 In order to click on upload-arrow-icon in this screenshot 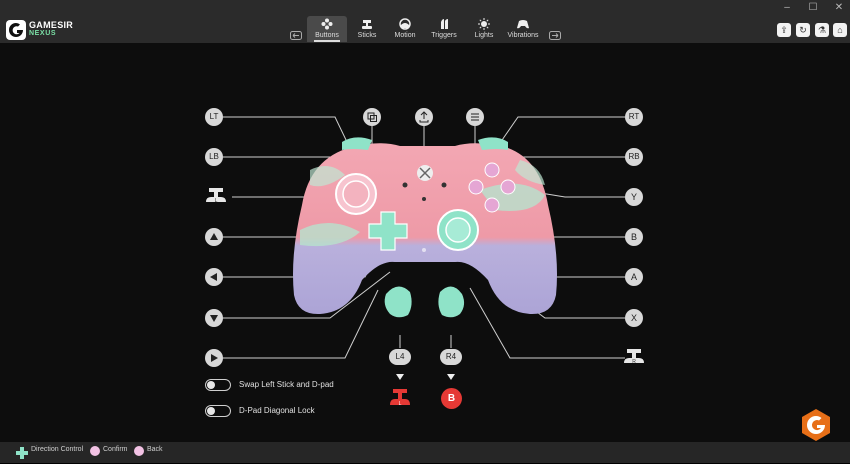, I will do `click(424, 117)`.